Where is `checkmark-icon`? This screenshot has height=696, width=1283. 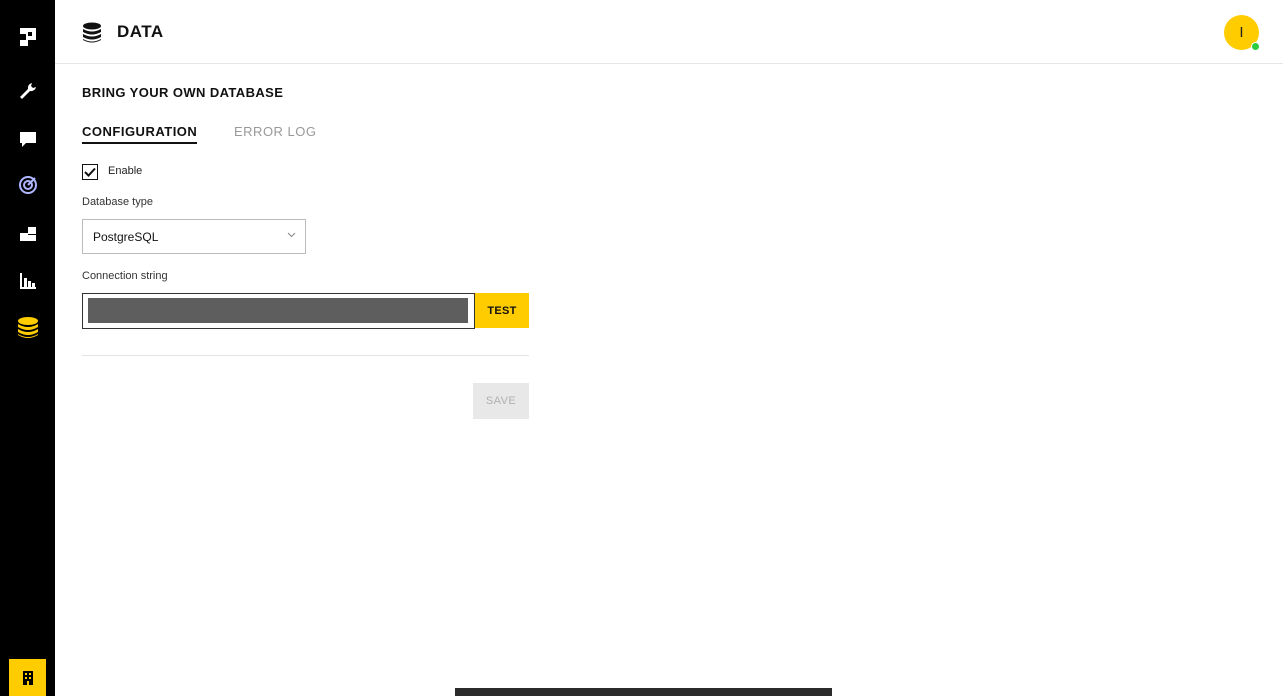 checkmark-icon is located at coordinates (90, 172).